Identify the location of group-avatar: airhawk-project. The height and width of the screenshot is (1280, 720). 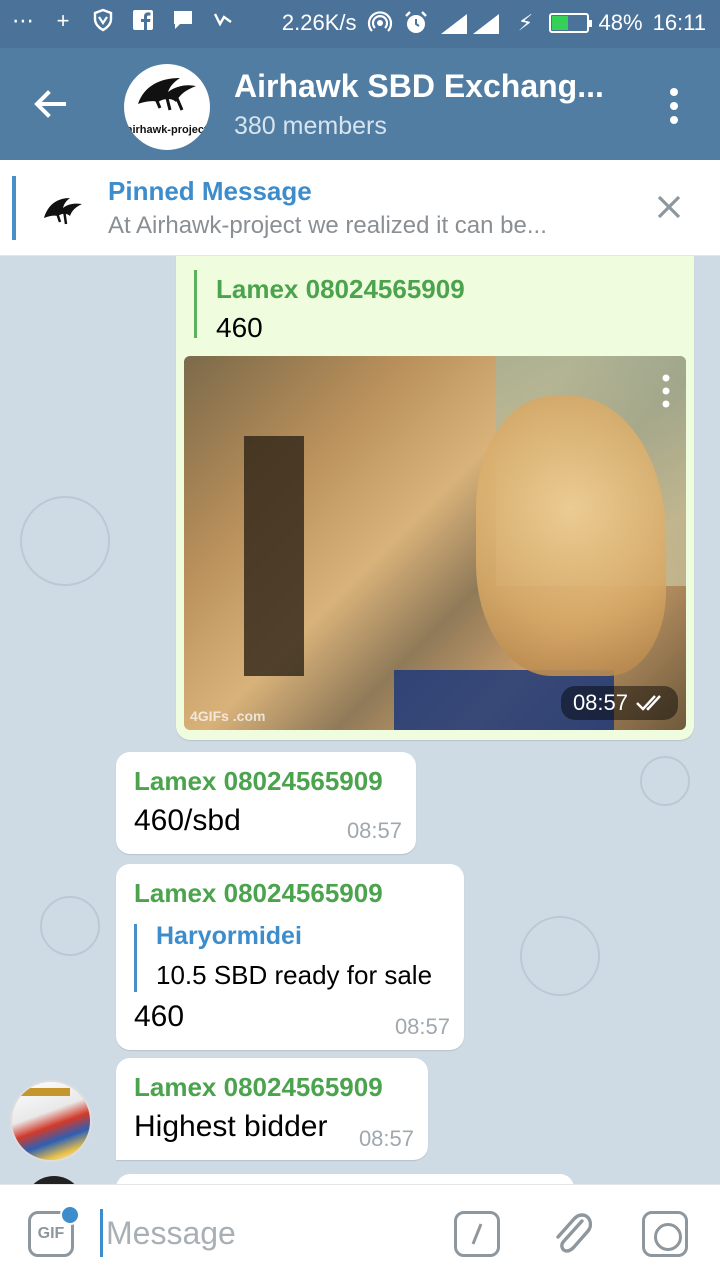
(167, 107).